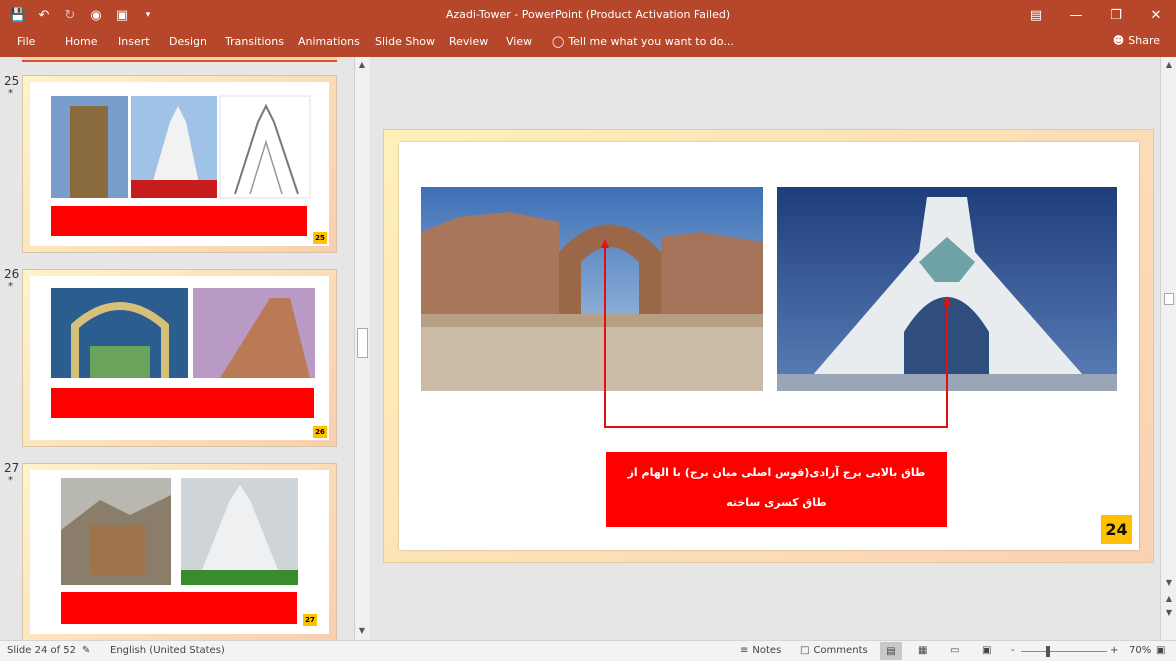 The width and height of the screenshot is (1176, 661). Describe the element at coordinates (1160, 650) in the screenshot. I see `fit-slide-icon: ▣` at that location.